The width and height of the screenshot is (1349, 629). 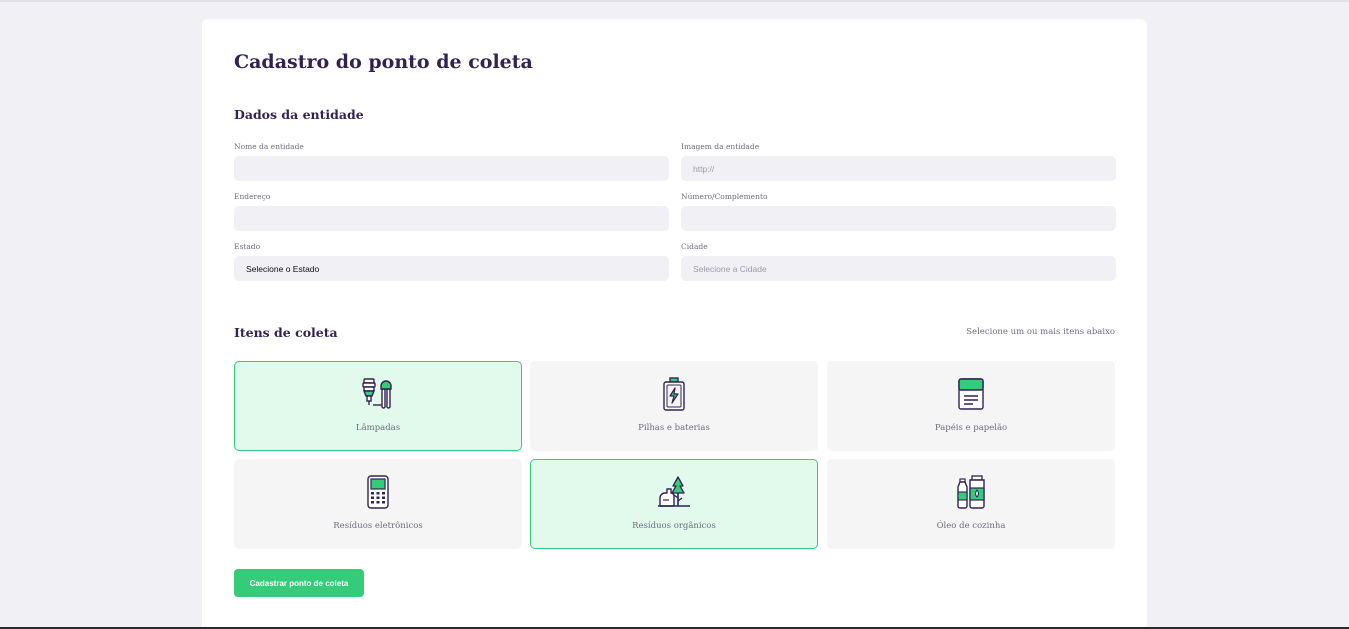 I want to click on state-label: Estado, so click(x=247, y=246).